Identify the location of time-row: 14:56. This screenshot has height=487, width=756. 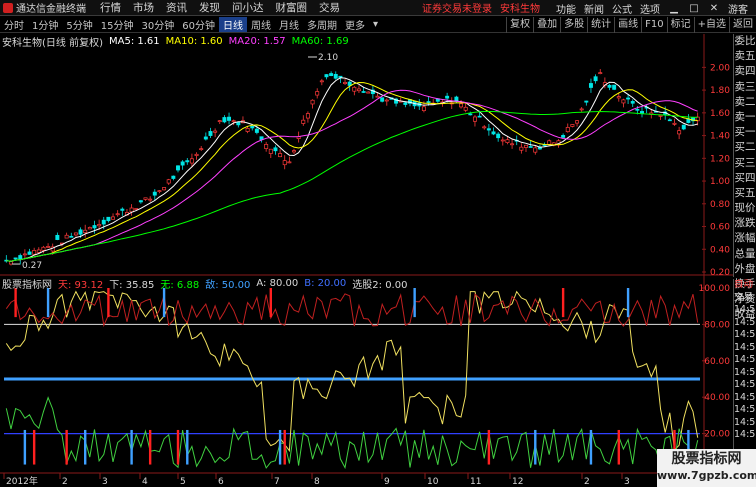
(745, 384).